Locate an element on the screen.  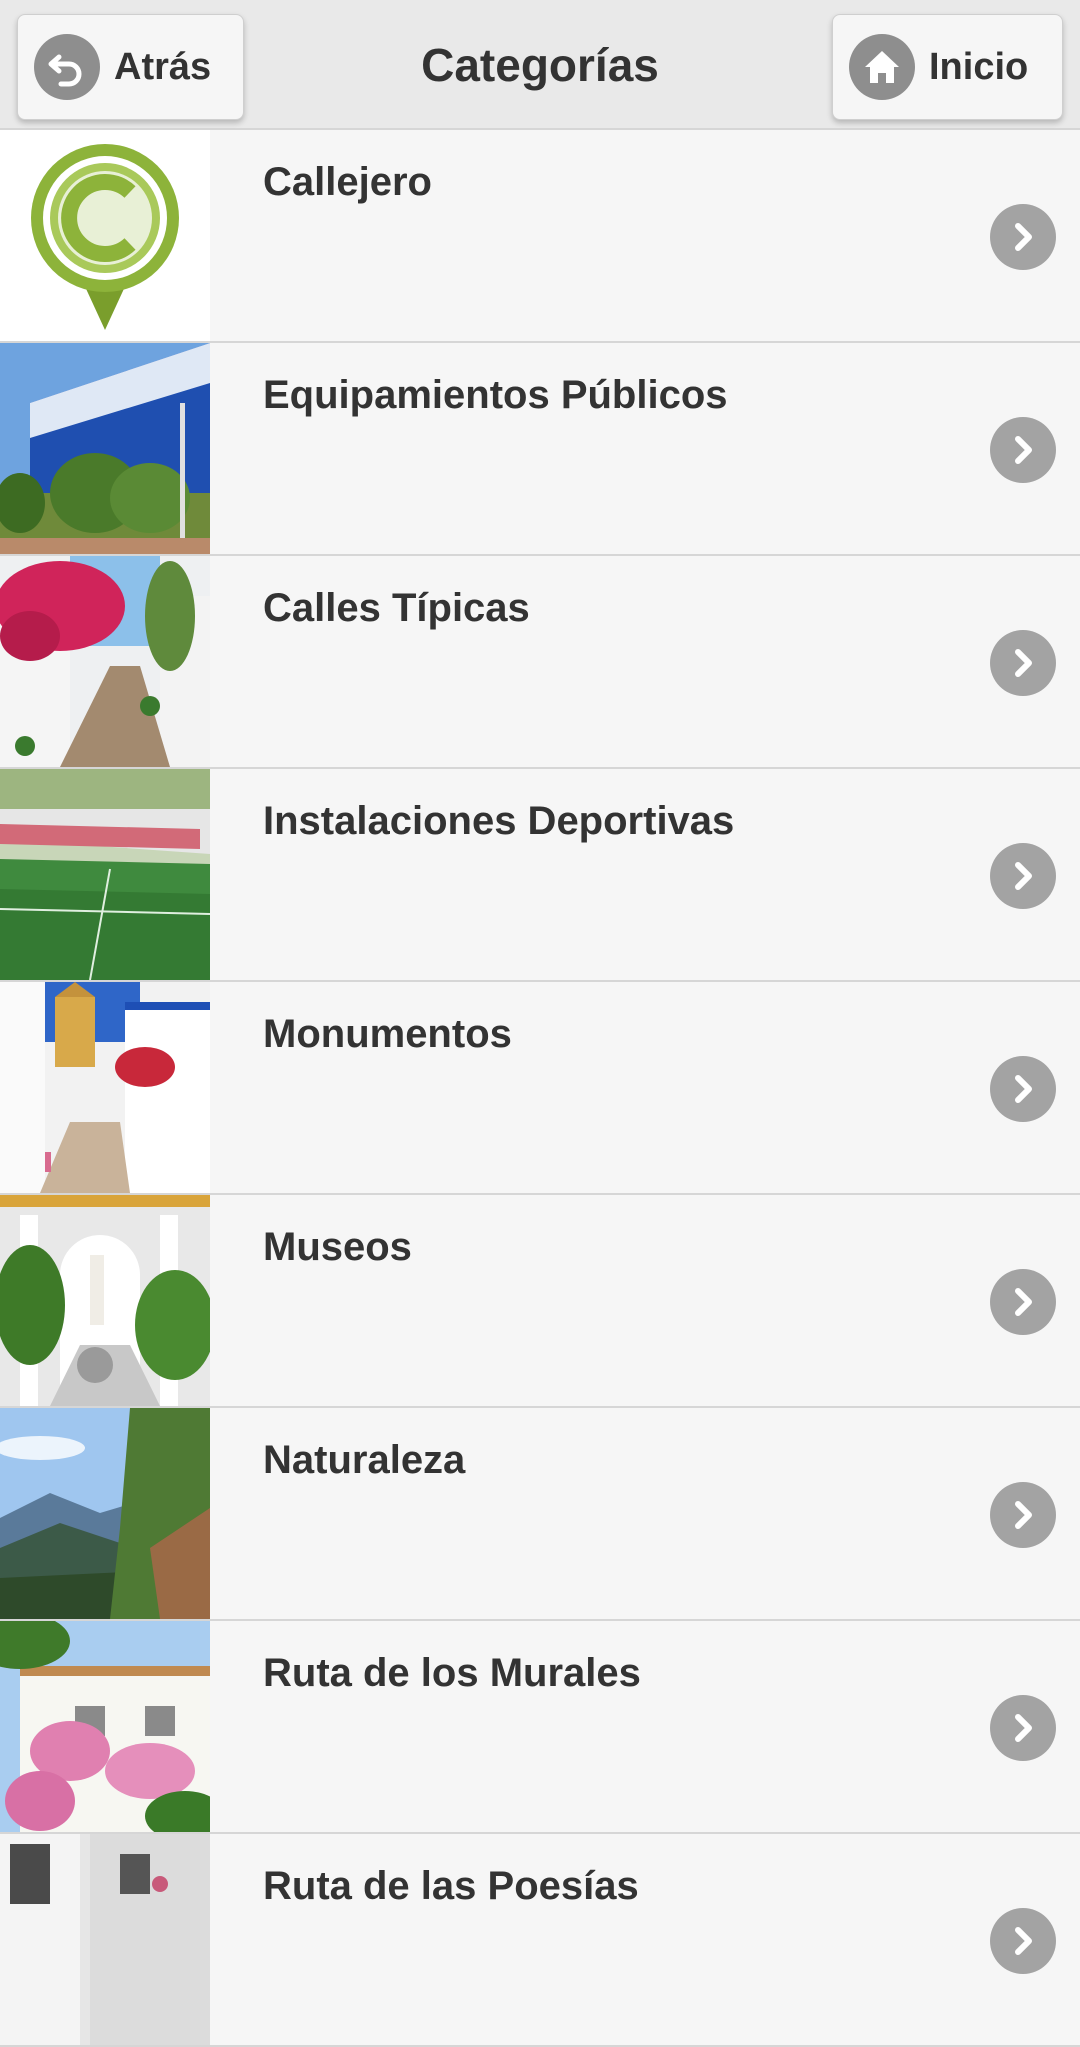
page-title: Categorías is located at coordinates (540, 65).